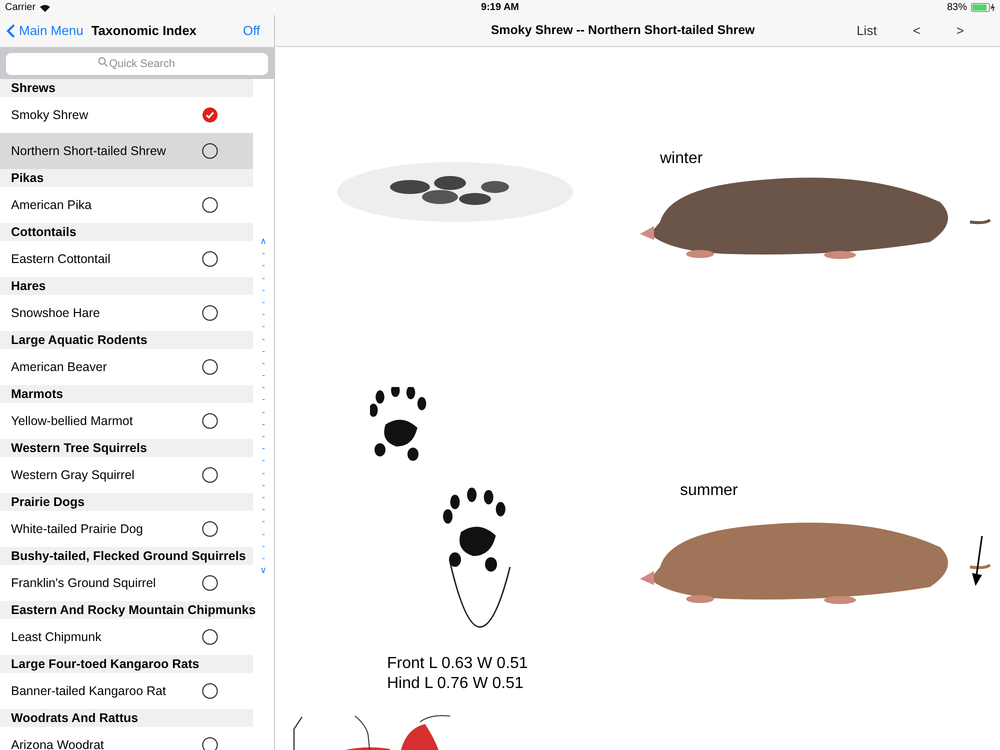 This screenshot has height=750, width=1000. What do you see at coordinates (622, 31) in the screenshot?
I see `detail-title: Smoky Shrew -- Northern Short-tailed Shrew` at bounding box center [622, 31].